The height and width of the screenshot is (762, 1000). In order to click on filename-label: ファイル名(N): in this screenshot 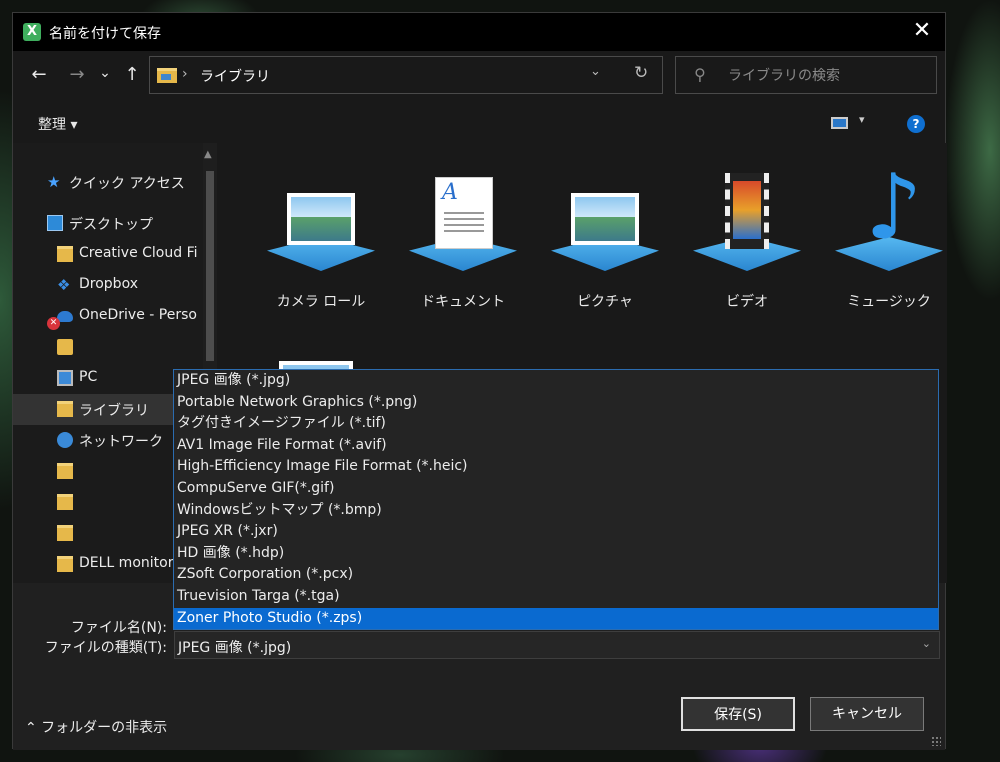, I will do `click(118, 628)`.